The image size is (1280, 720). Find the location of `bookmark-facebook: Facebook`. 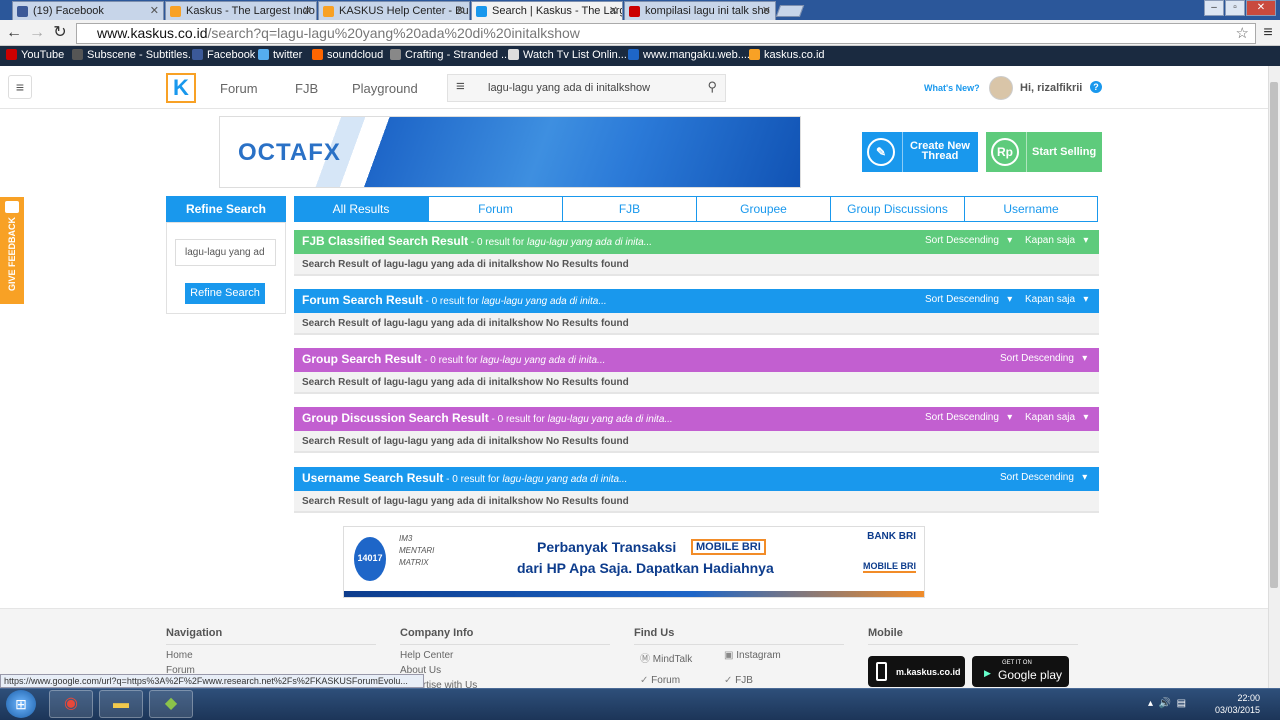

bookmark-facebook: Facebook is located at coordinates (223, 55).